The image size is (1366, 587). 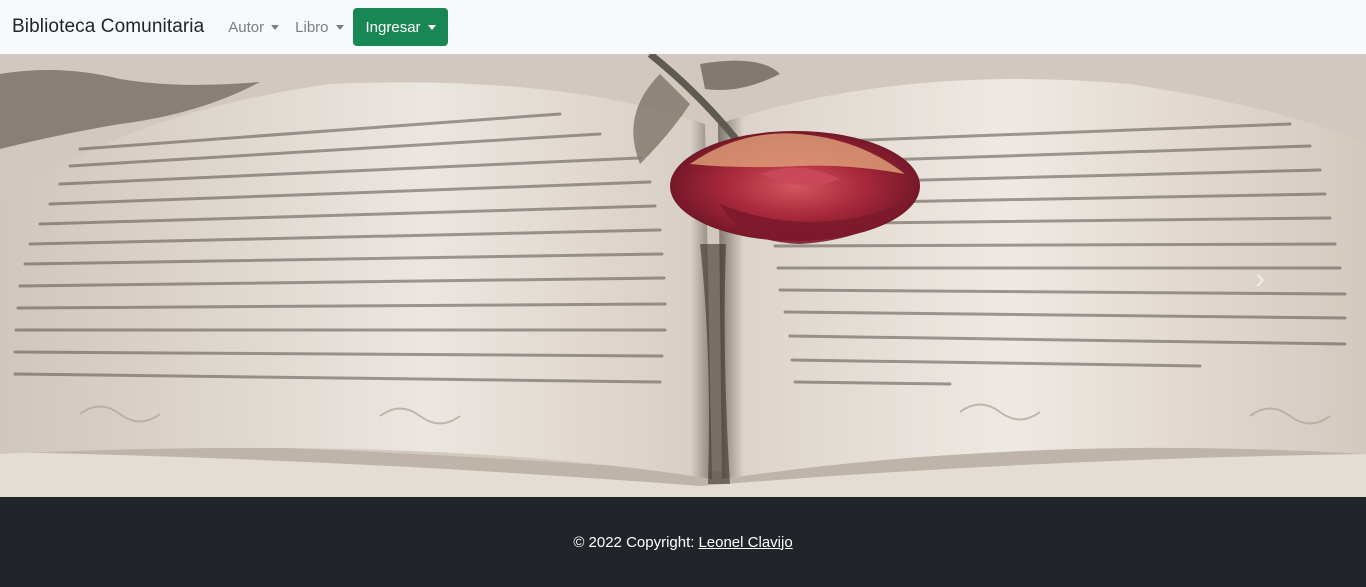 What do you see at coordinates (634, 542) in the screenshot?
I see `copyright-text: © 2022 Copyright:` at bounding box center [634, 542].